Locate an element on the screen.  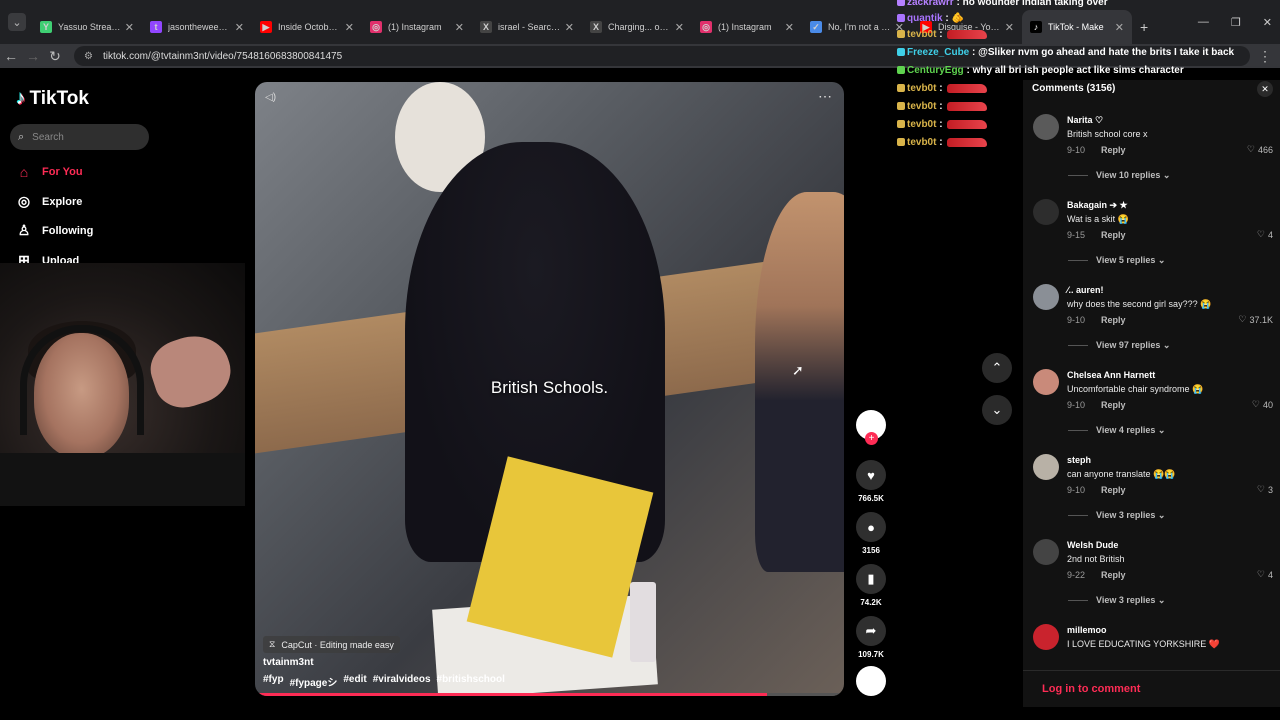
like-button: ♥ 766.5K is located at coordinates (871, 481).